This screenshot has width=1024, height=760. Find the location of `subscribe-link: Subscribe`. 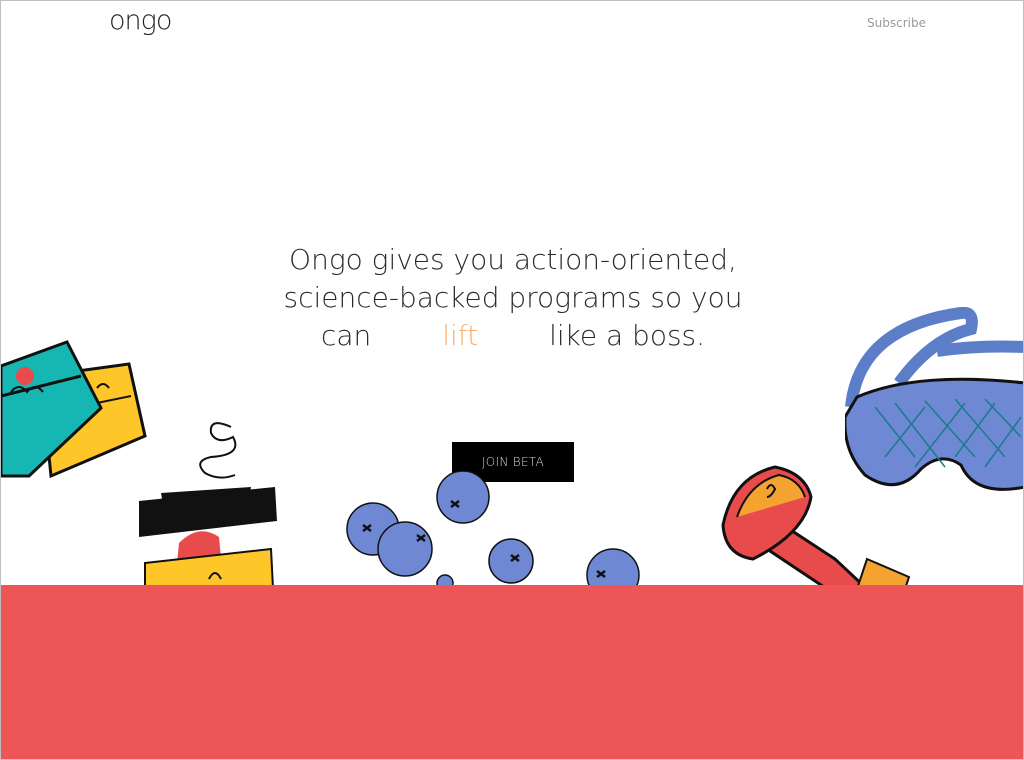

subscribe-link: Subscribe is located at coordinates (896, 23).